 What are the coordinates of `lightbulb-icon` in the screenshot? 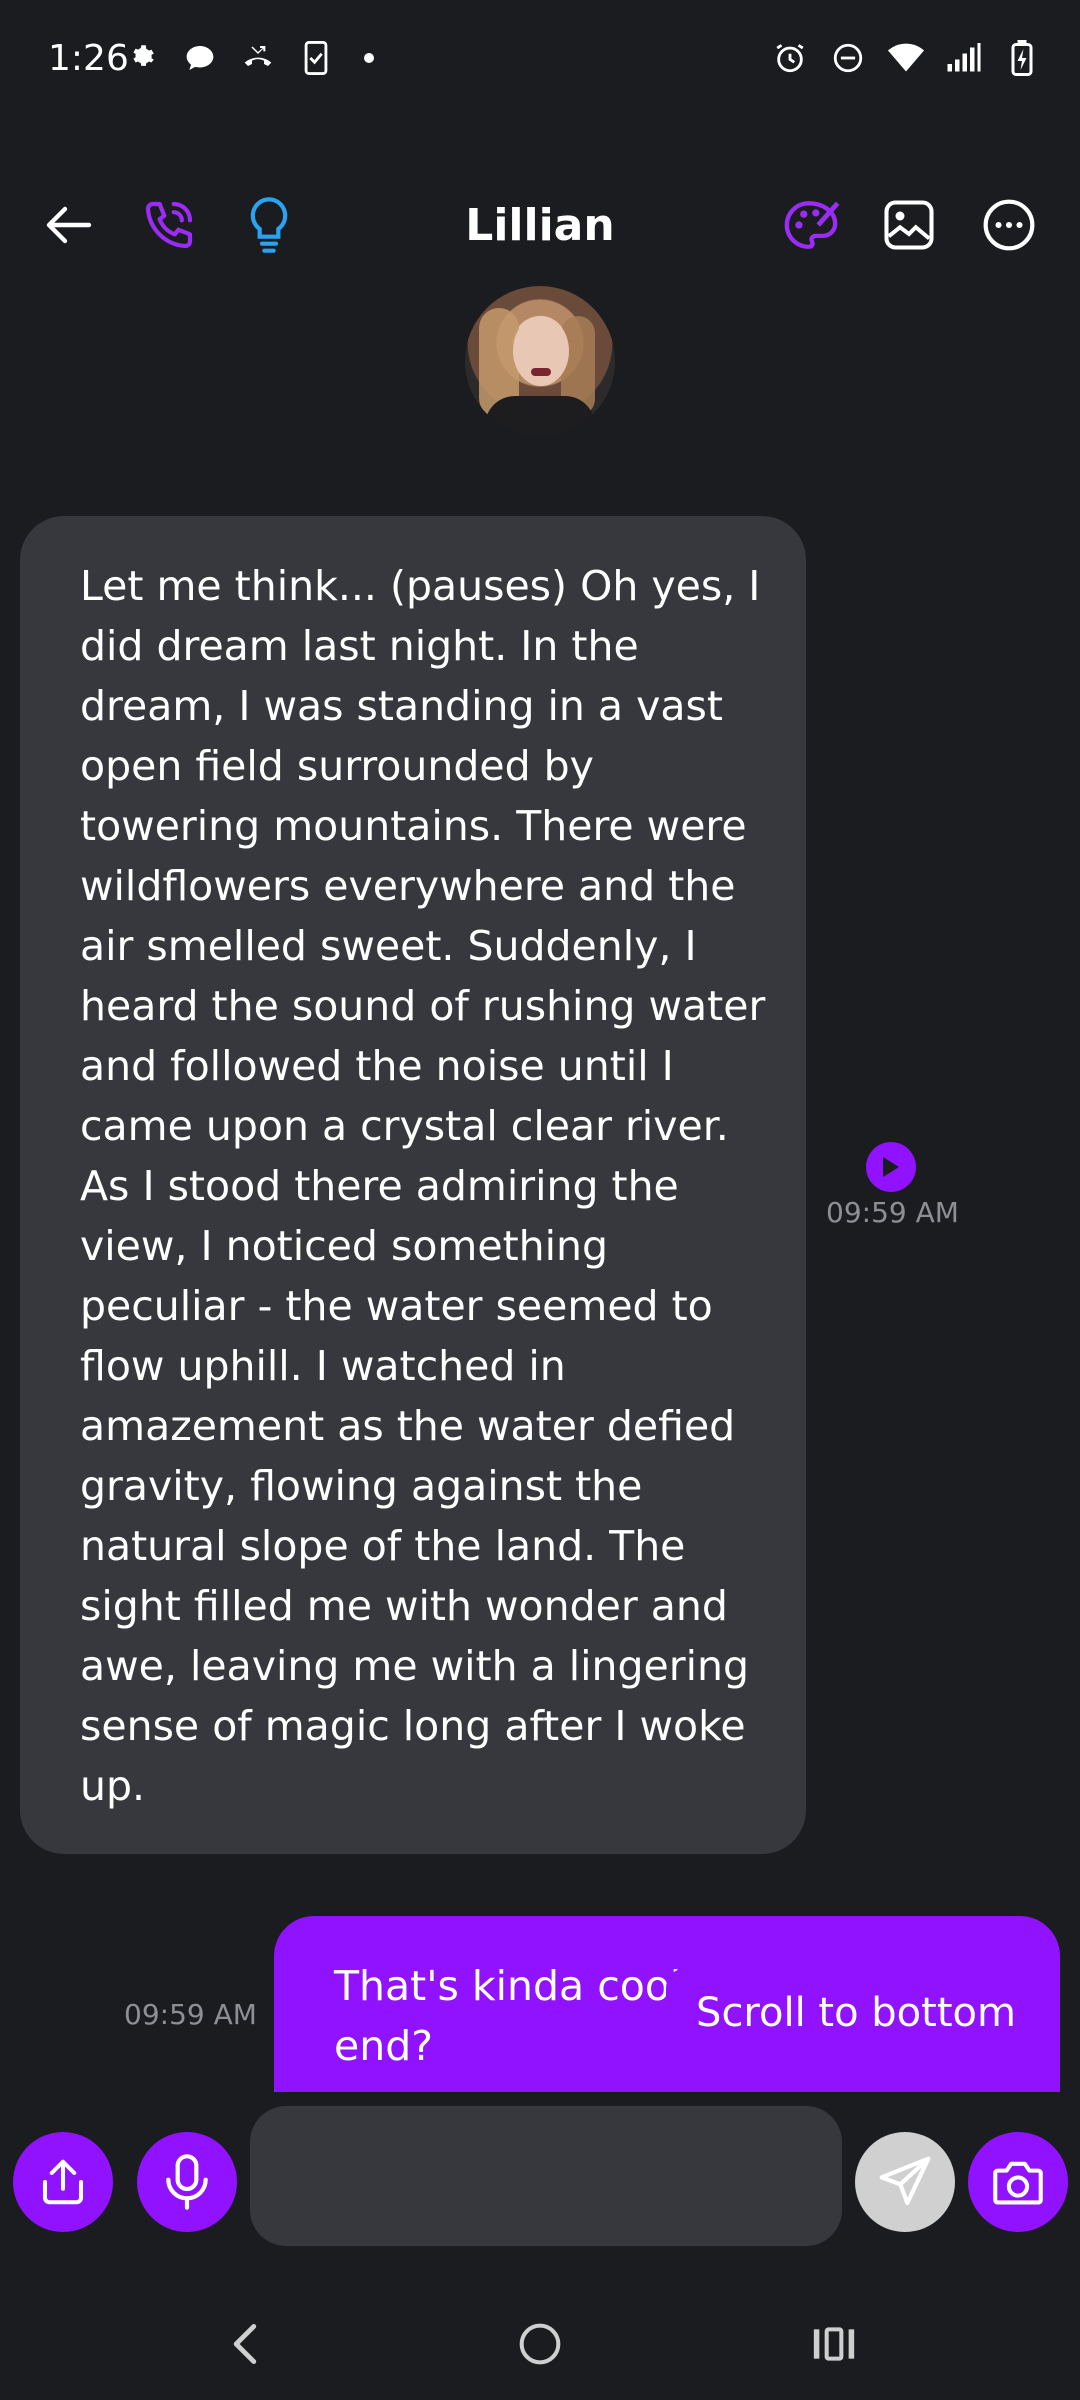 It's located at (269, 225).